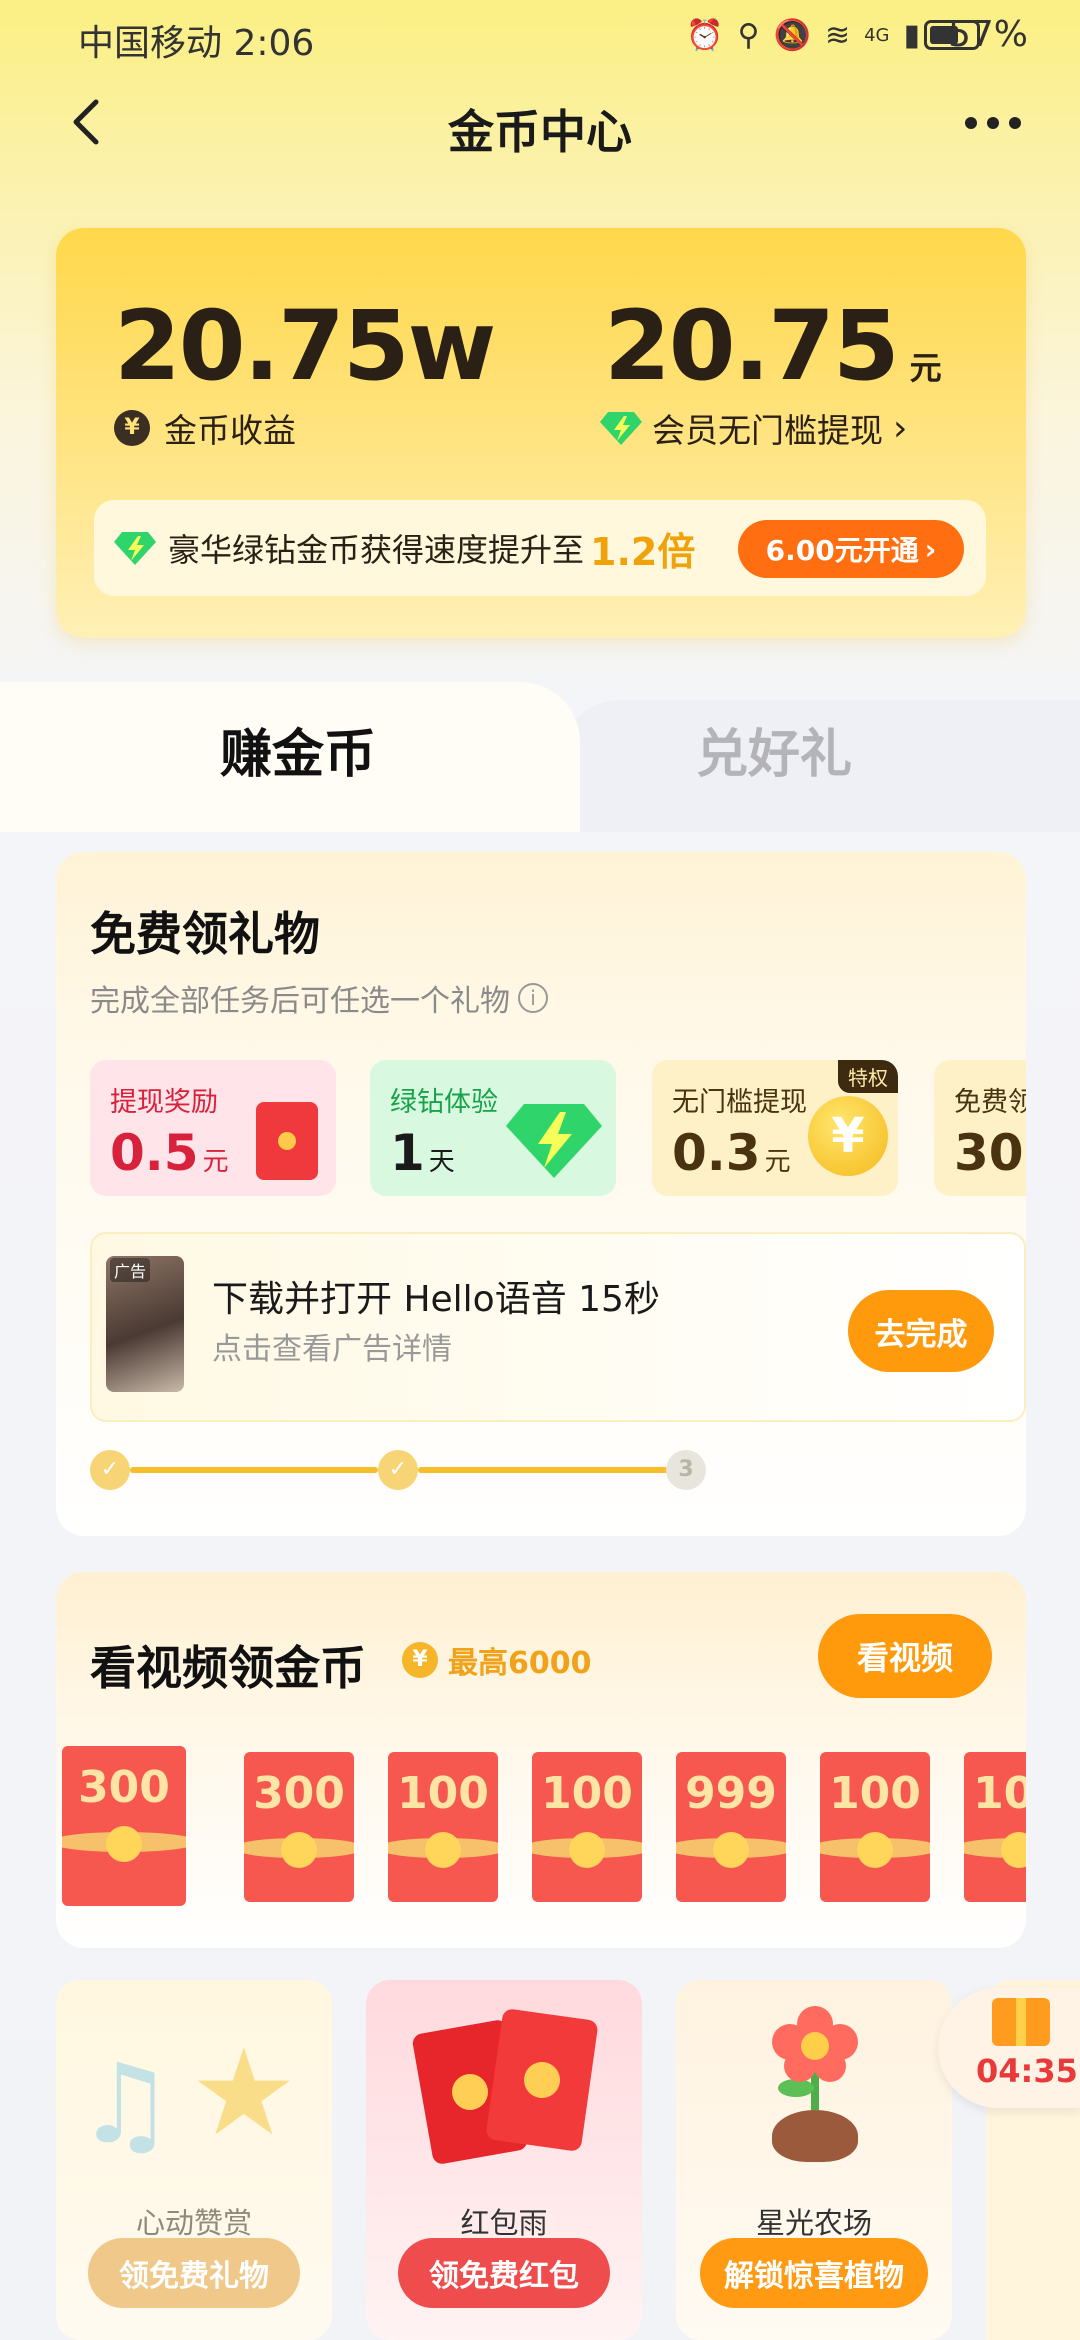 Image resolution: width=1080 pixels, height=2340 pixels. Describe the element at coordinates (774, 749) in the screenshot. I see `tab-redeem-gifts: 兑好礼` at that location.